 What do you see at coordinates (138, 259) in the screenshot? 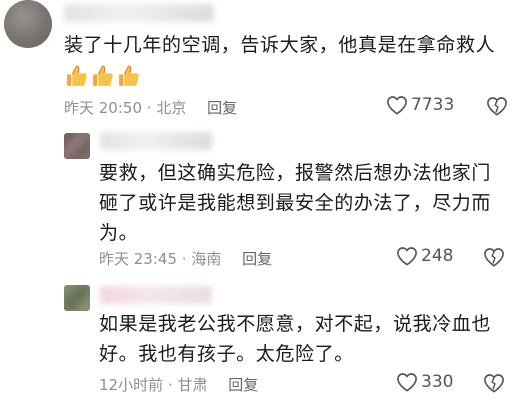
I see `timestamp: 昨天 23:45` at bounding box center [138, 259].